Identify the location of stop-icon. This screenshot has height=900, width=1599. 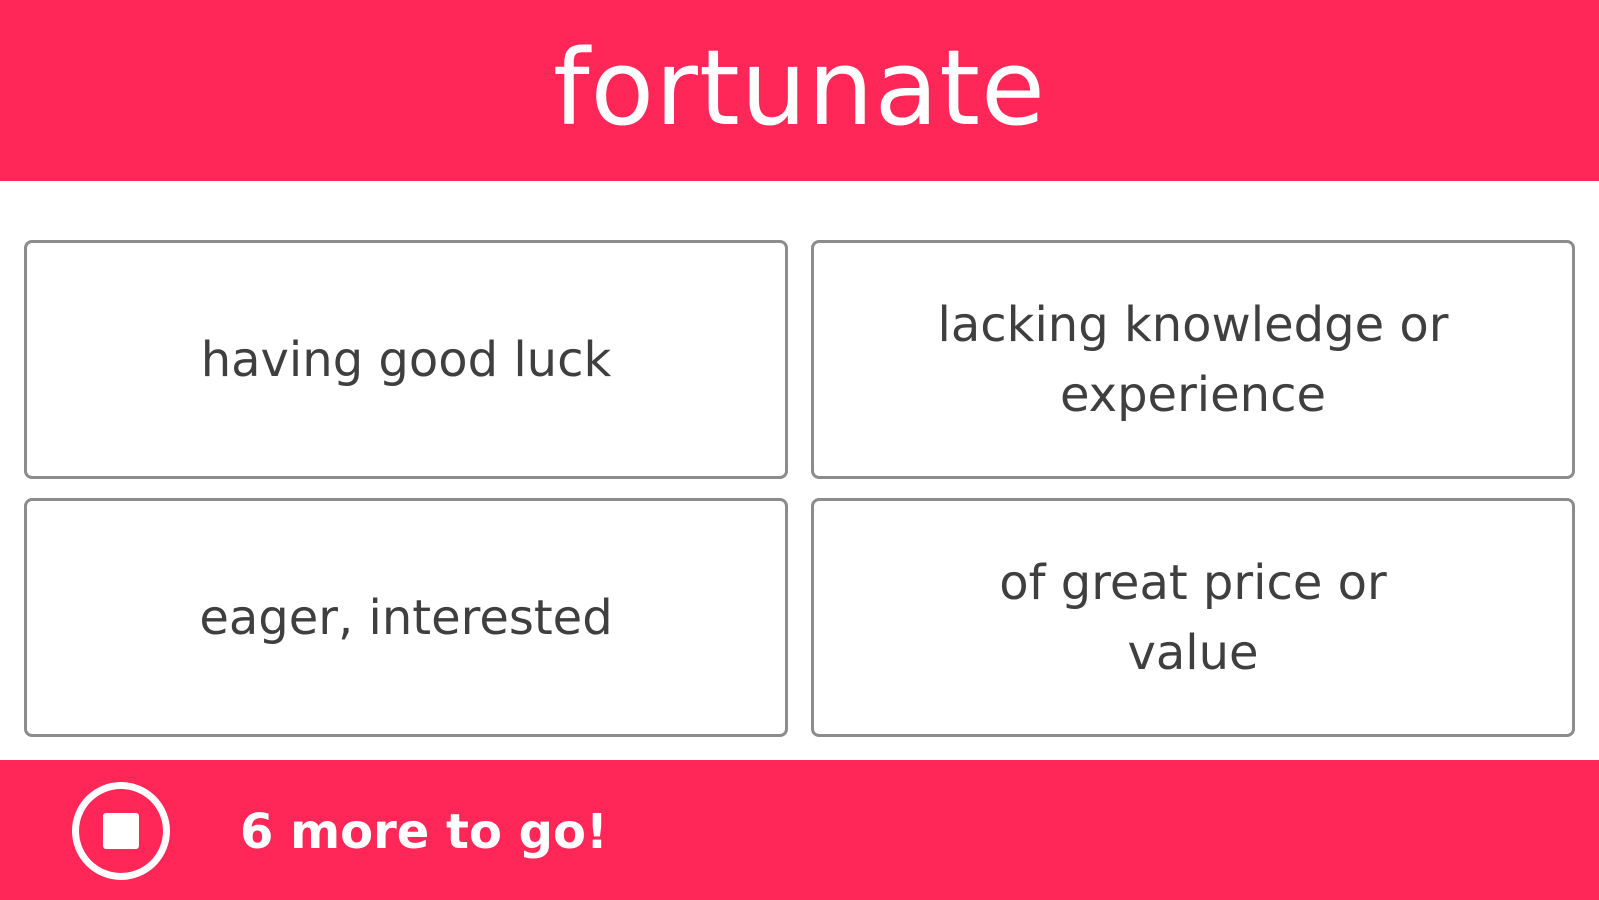
(121, 831).